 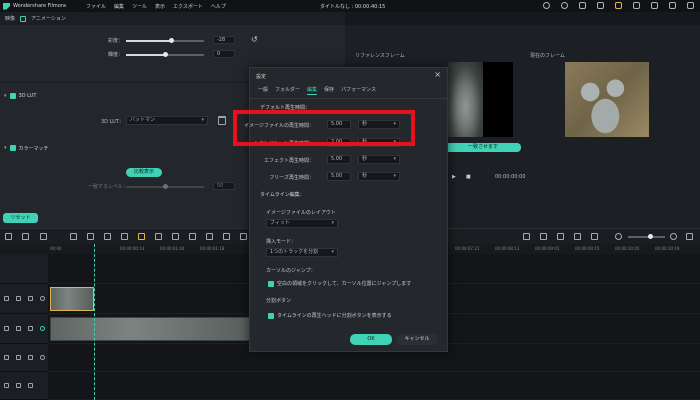 I want to click on speed-icon, so click(x=107, y=236).